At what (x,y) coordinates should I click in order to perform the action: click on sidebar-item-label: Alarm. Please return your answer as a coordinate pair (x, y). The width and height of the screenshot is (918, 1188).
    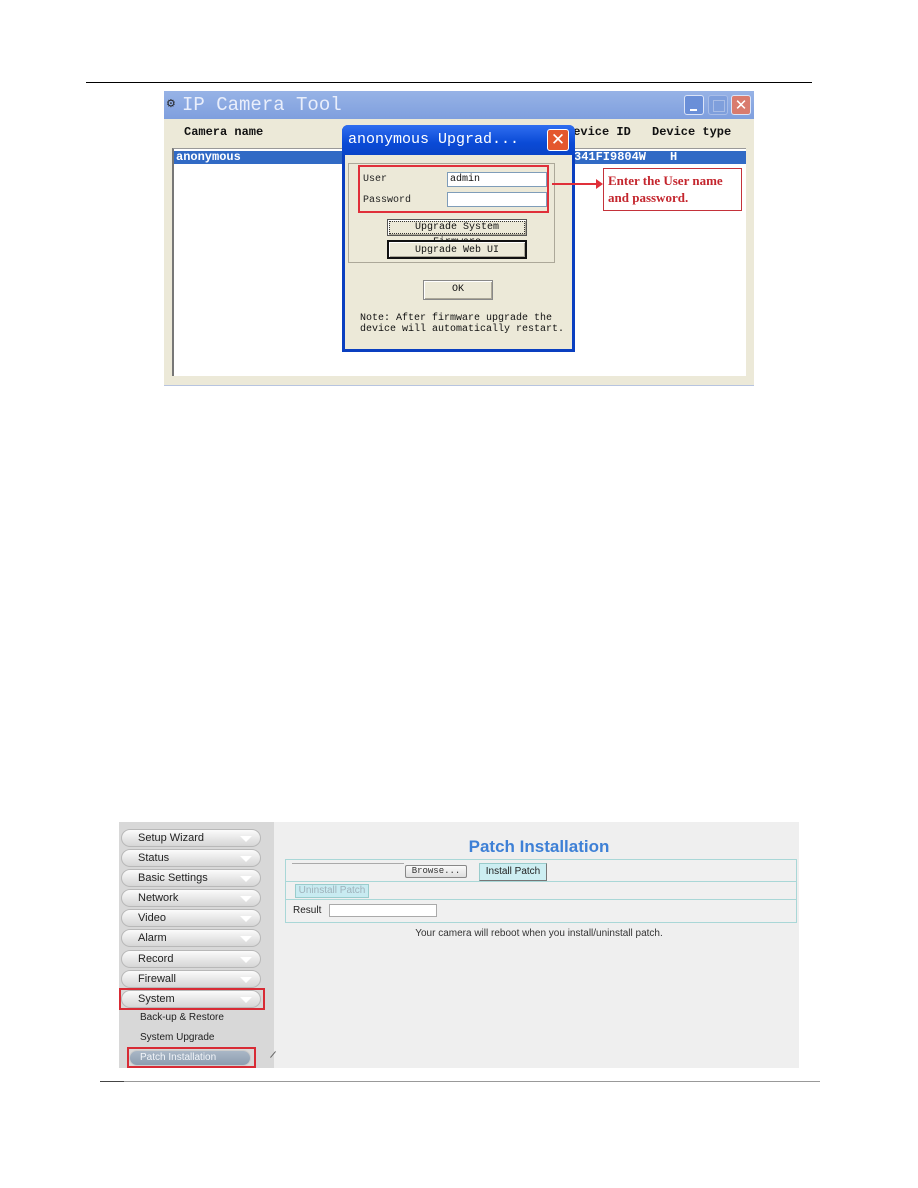
    Looking at the image, I should click on (152, 938).